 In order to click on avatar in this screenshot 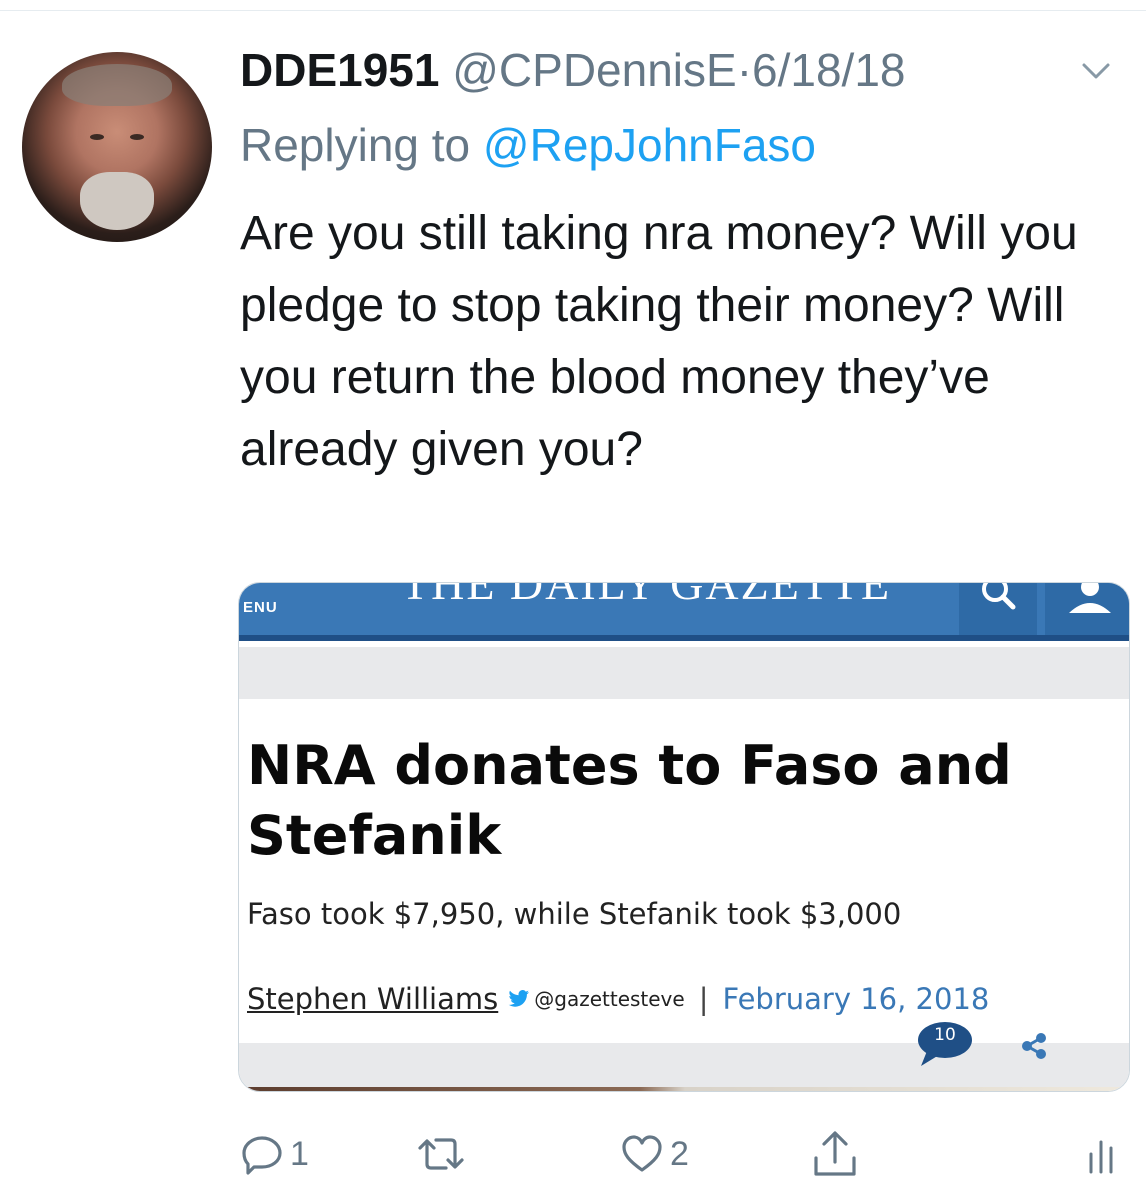, I will do `click(117, 147)`.